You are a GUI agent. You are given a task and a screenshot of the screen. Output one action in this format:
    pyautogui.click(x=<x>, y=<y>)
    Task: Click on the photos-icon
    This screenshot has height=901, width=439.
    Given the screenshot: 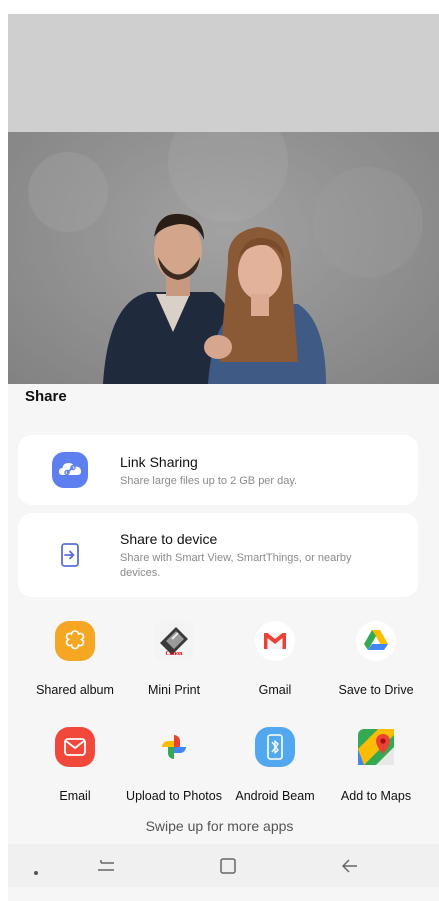 What is the action you would take?
    pyautogui.click(x=174, y=747)
    